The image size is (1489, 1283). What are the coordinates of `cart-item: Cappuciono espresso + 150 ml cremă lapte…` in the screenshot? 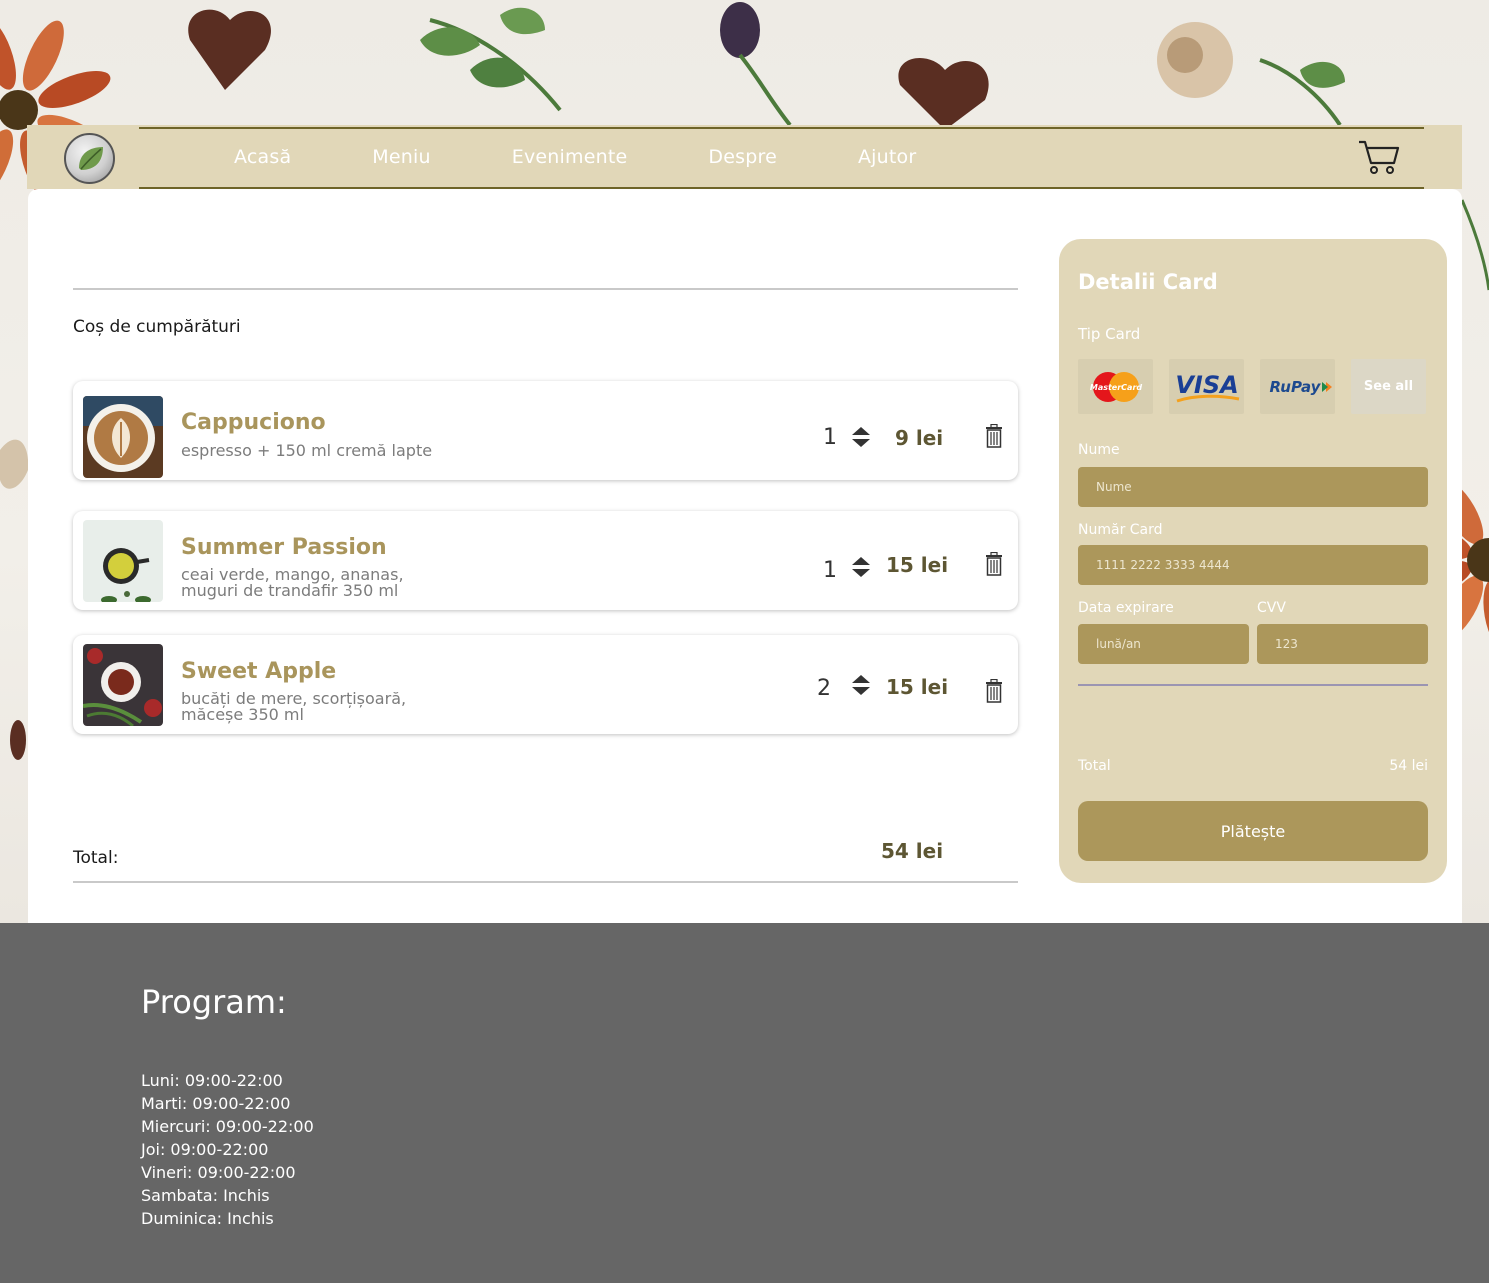 It's located at (545, 430).